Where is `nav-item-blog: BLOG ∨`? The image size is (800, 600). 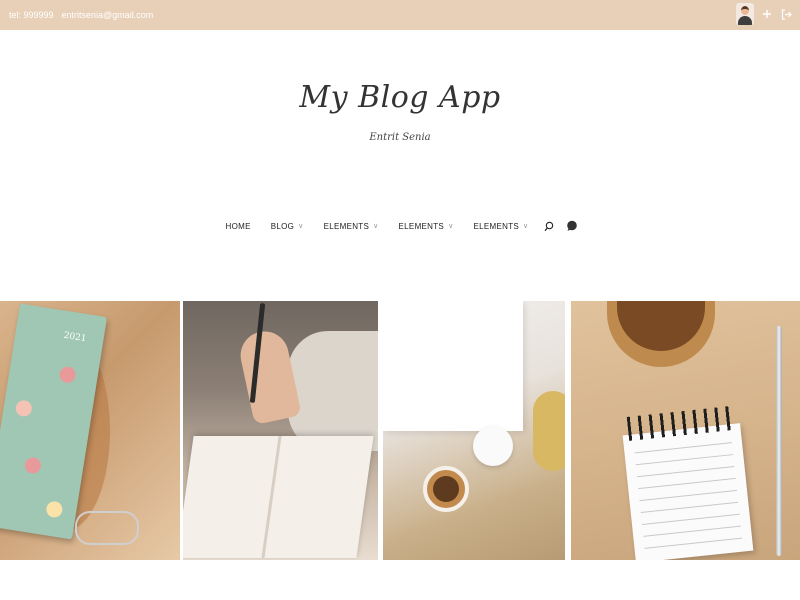 nav-item-blog: BLOG ∨ is located at coordinates (287, 226).